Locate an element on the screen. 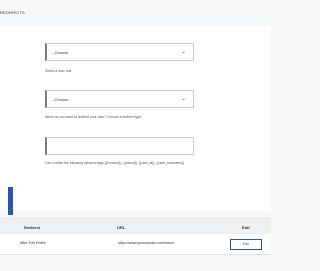 The height and width of the screenshot is (271, 320). column-header-edit: Edit is located at coordinates (246, 227).